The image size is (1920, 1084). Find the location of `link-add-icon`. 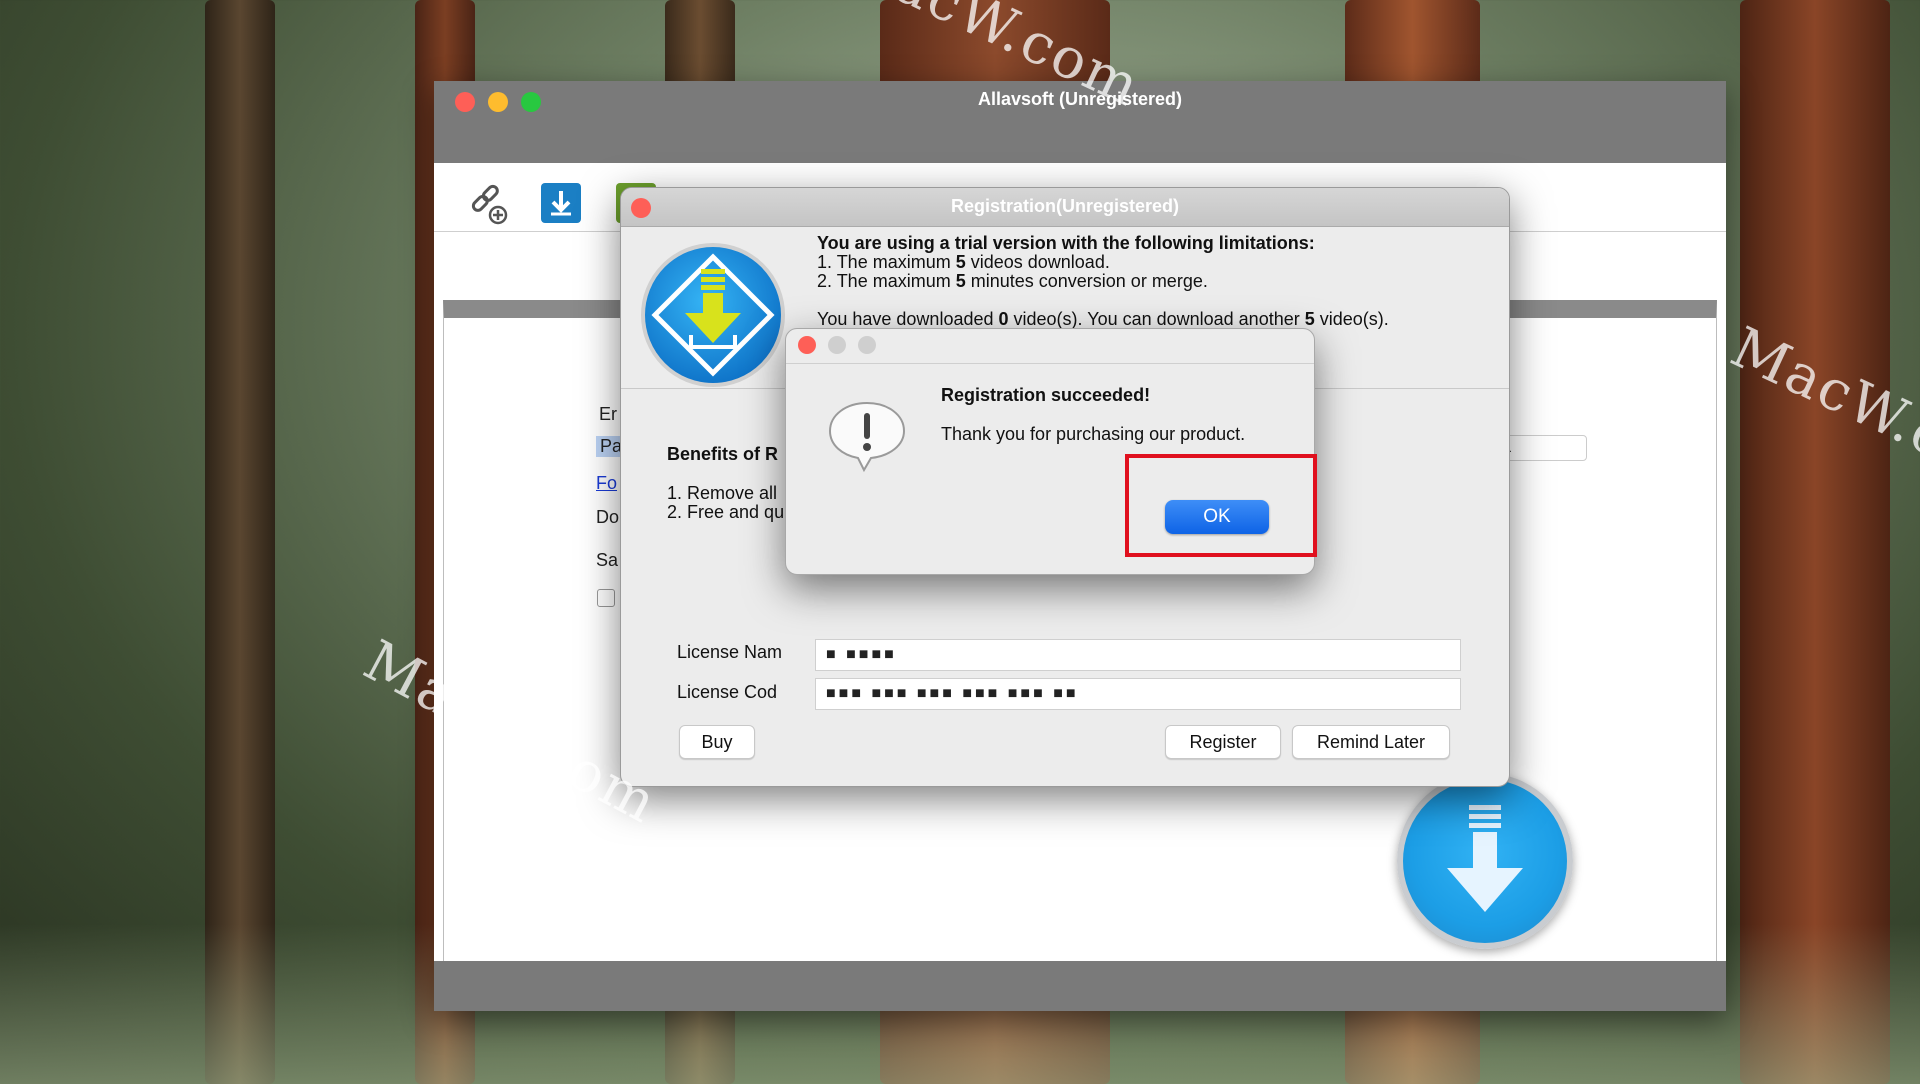

link-add-icon is located at coordinates (487, 204).